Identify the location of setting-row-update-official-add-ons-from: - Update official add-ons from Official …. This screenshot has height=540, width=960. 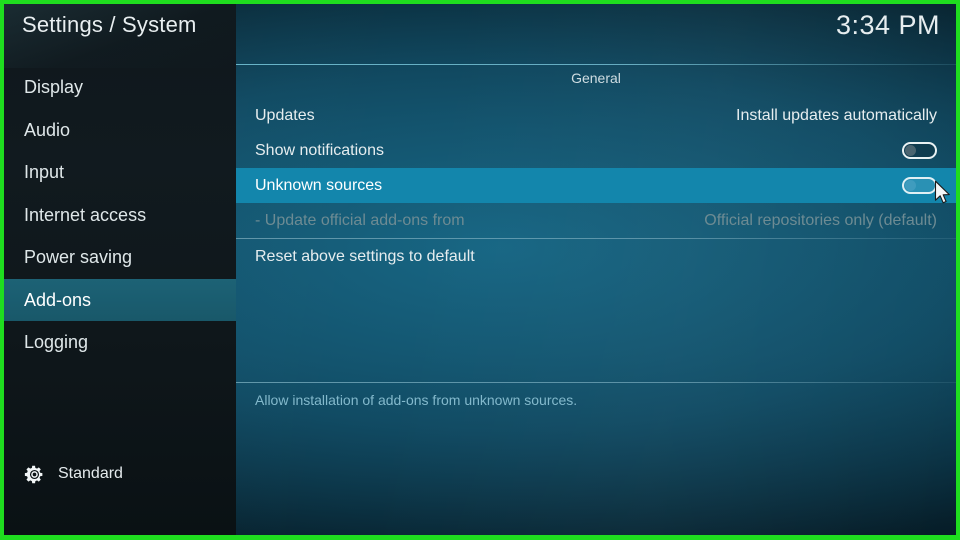
(596, 220).